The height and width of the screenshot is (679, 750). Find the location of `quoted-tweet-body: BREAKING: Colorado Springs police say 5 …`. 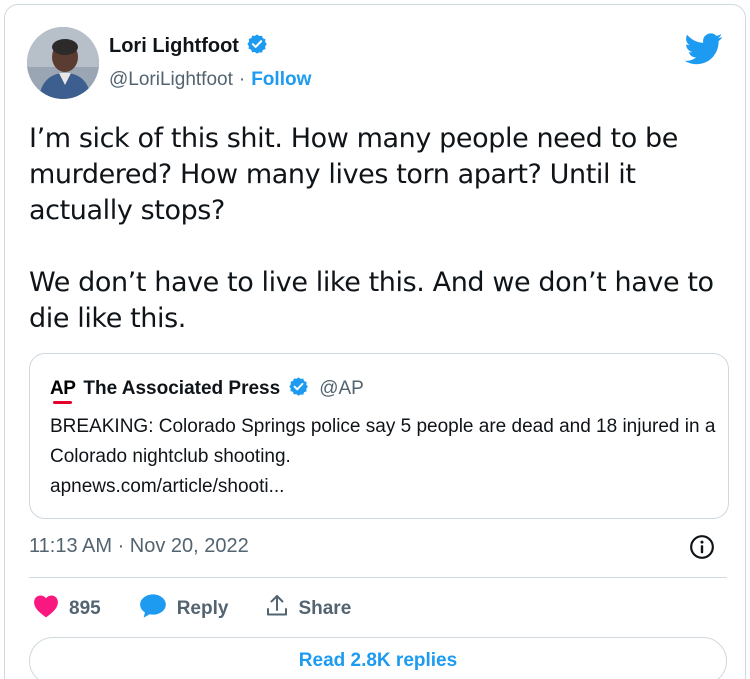

quoted-tweet-body: BREAKING: Colorado Springs police say 5 … is located at coordinates (383, 441).